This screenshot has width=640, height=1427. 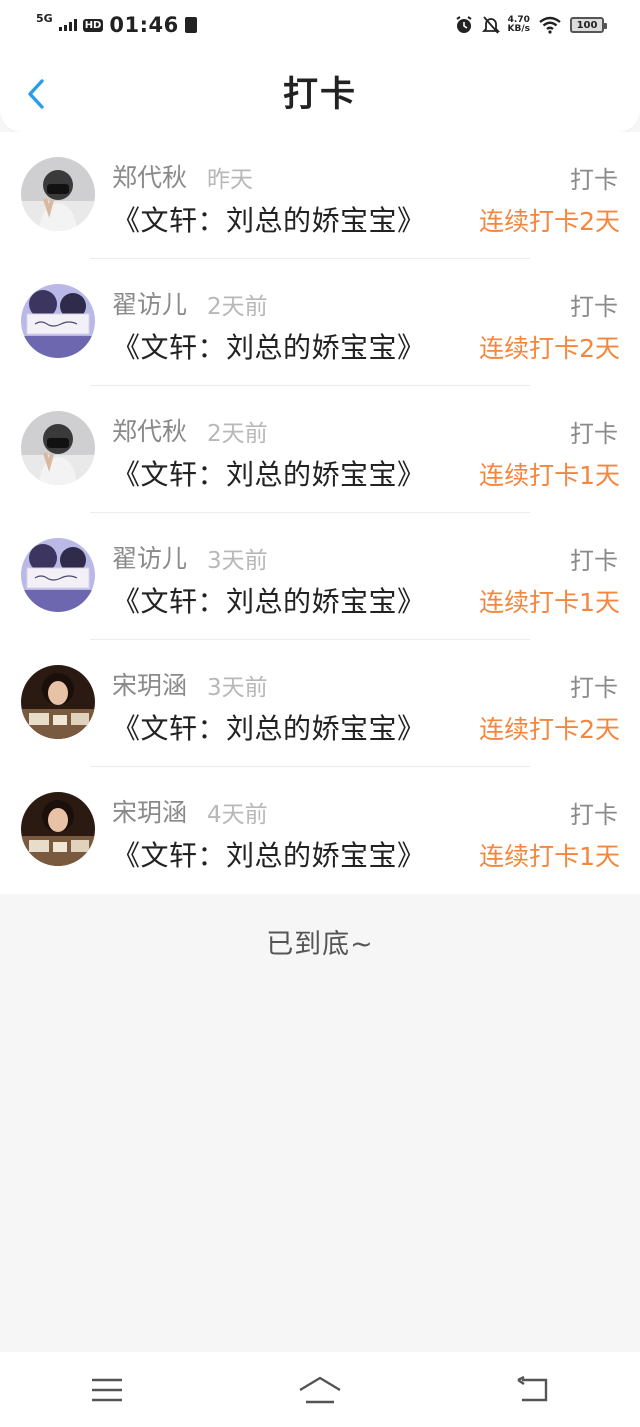 I want to click on list-item: 翟访儿 2天前 打卡 《文轩：刘总的娇宝宝》 连续打卡2天, so click(x=320, y=322).